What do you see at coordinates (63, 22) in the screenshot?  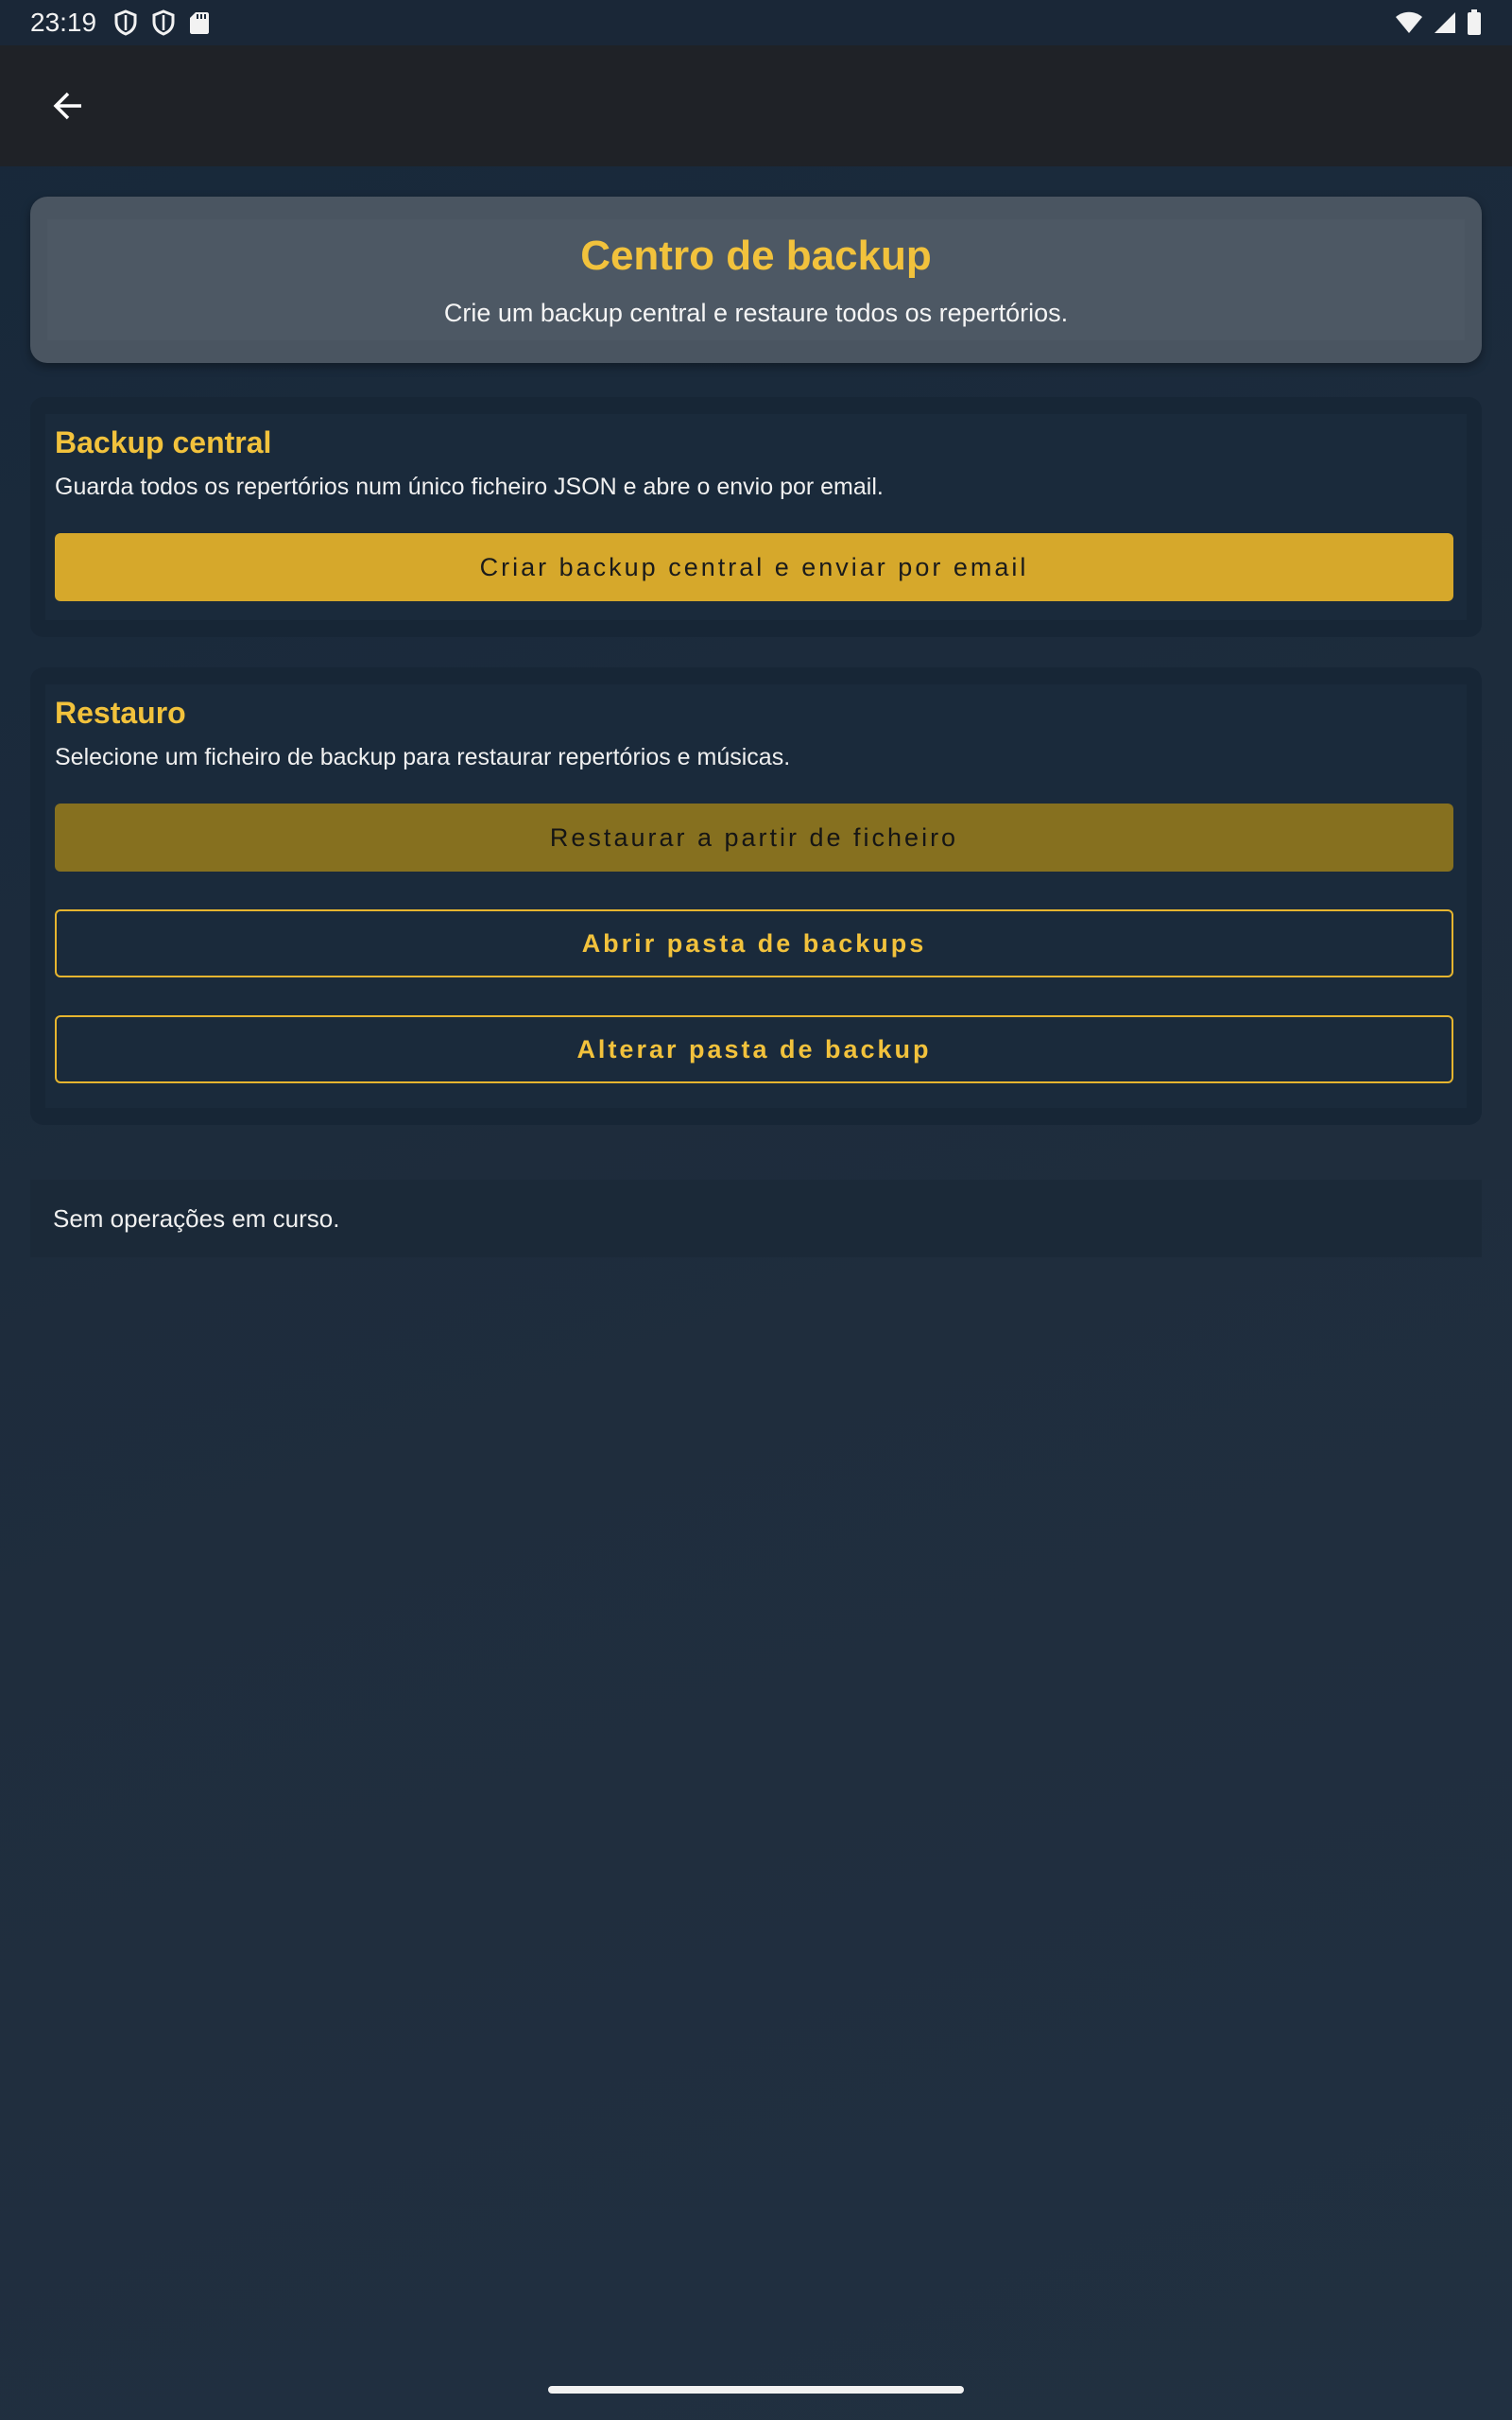 I see `status-time: 23:19` at bounding box center [63, 22].